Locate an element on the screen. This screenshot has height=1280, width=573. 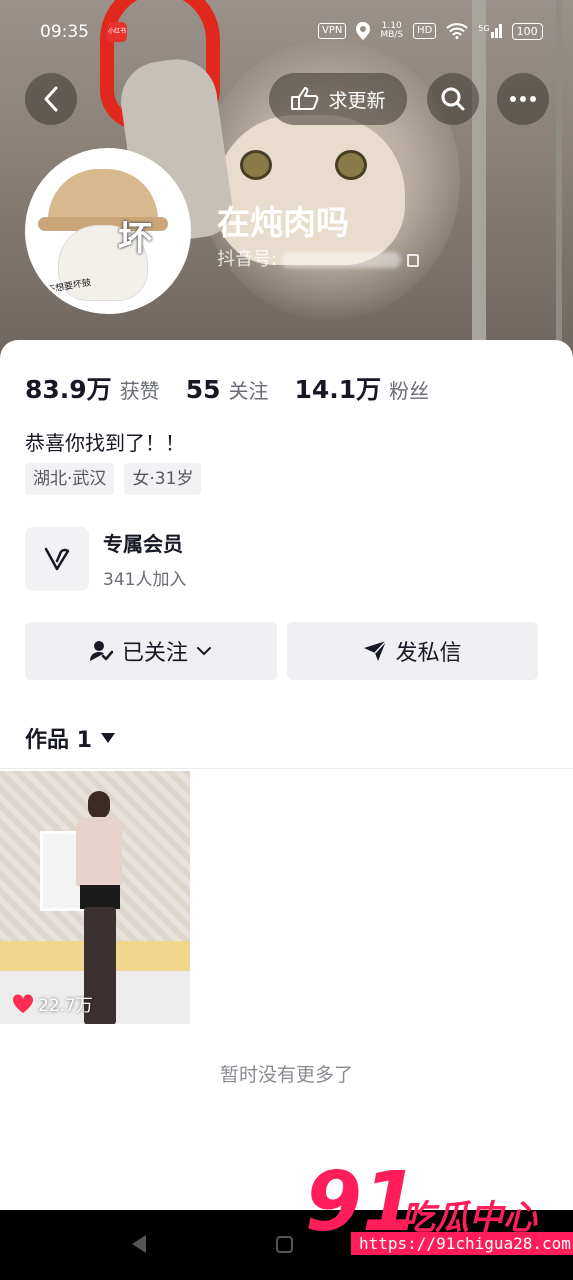
location-icon is located at coordinates (363, 31).